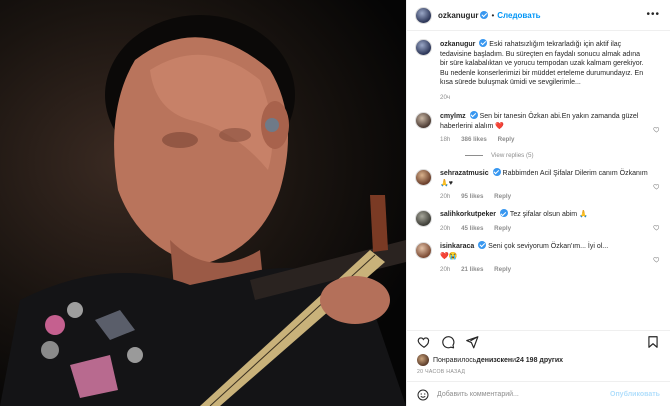  What do you see at coordinates (474, 139) in the screenshot?
I see `comment-likes: 386 likes` at bounding box center [474, 139].